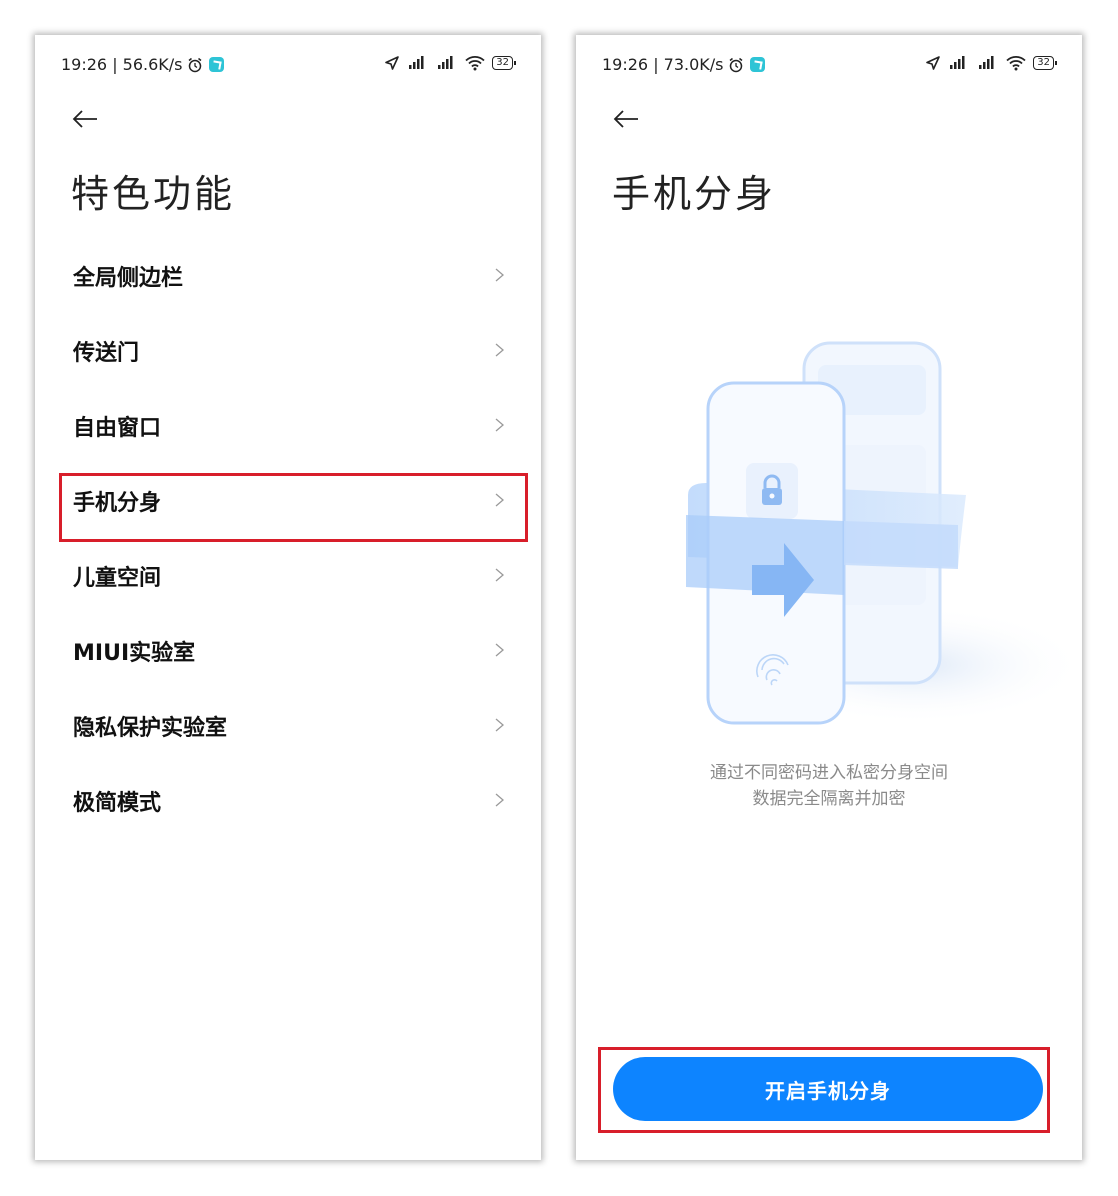 This screenshot has height=1196, width=1118. I want to click on menu-item-label: 隐私保护实验室, so click(150, 728).